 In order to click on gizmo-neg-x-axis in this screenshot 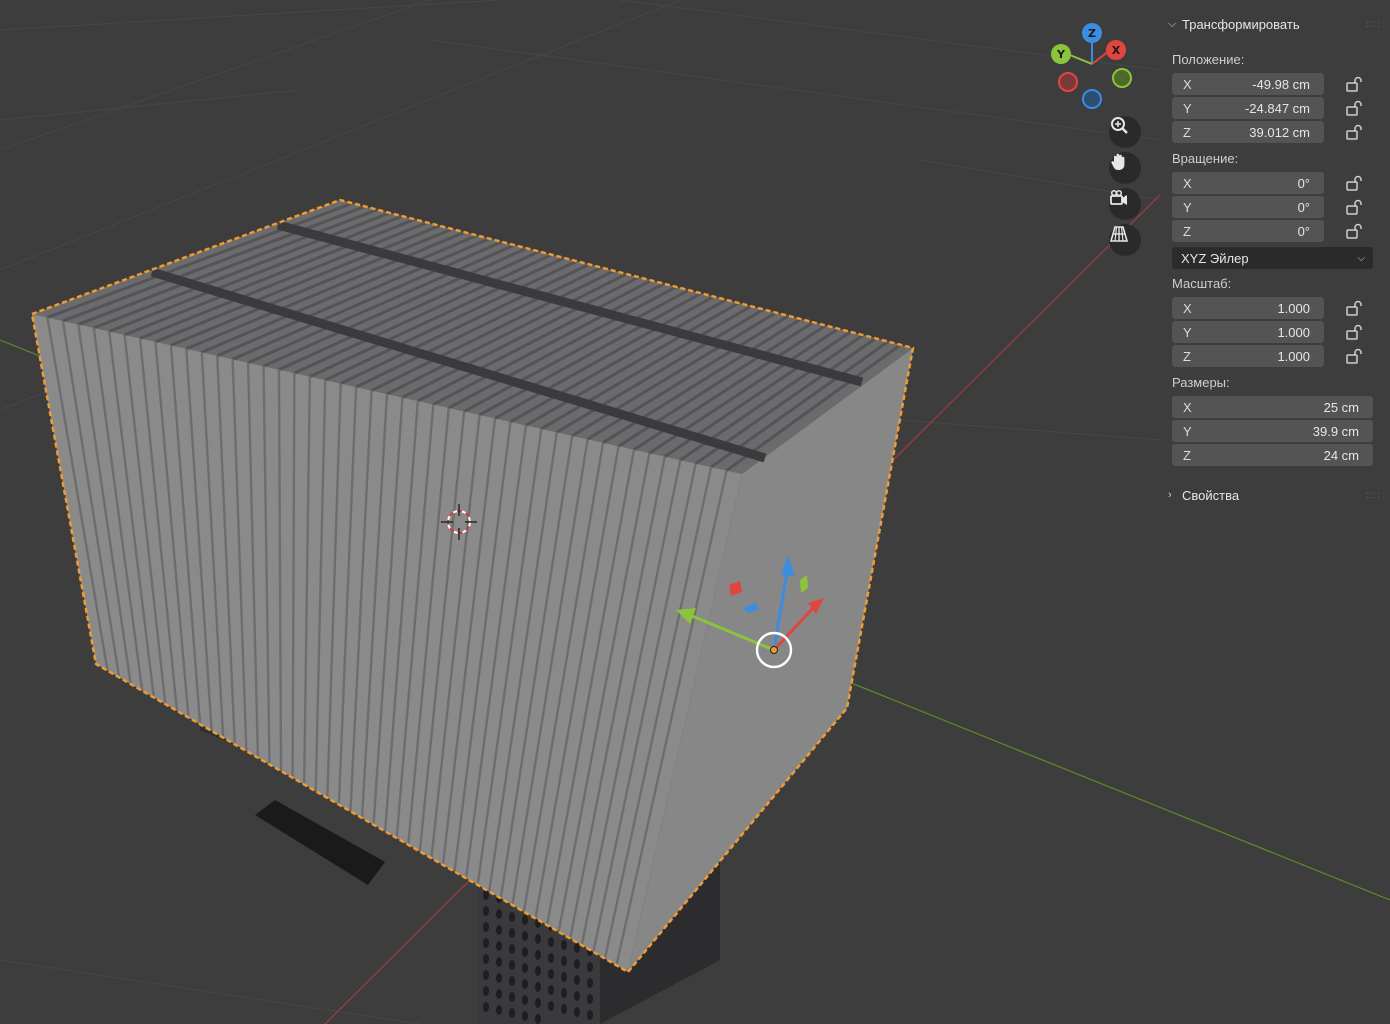, I will do `click(1068, 82)`.